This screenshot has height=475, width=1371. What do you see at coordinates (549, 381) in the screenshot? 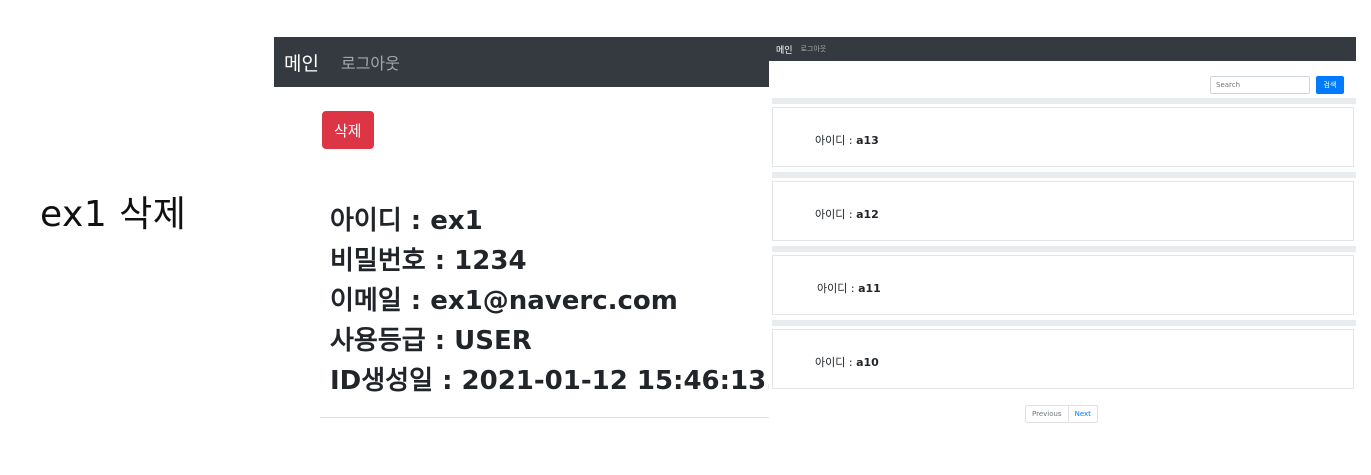
I see `user-created-text: ID생성일 : 2021-01-12 15:46:13.0` at bounding box center [549, 381].